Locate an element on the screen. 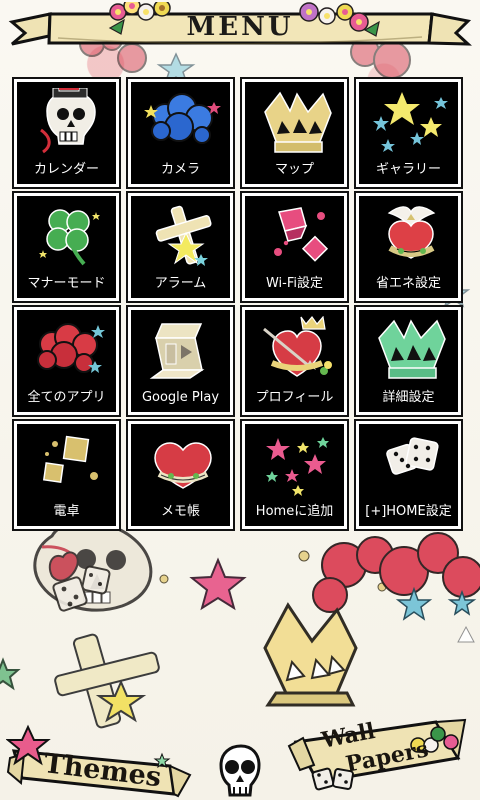 The image size is (480, 800). cross-star-icon is located at coordinates (183, 235).